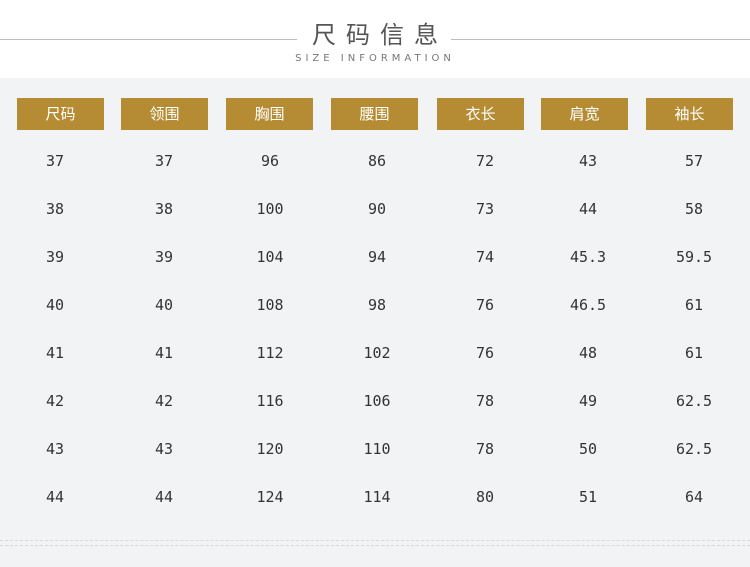 This screenshot has width=750, height=567. What do you see at coordinates (377, 209) in the screenshot?
I see `table-cell: 90` at bounding box center [377, 209].